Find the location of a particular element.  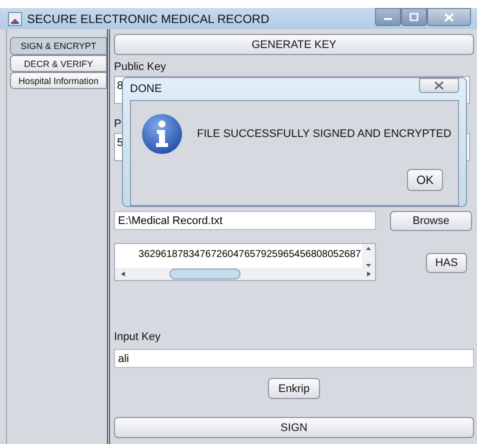

file-path-field: E:\Medical Record.txt is located at coordinates (245, 220).